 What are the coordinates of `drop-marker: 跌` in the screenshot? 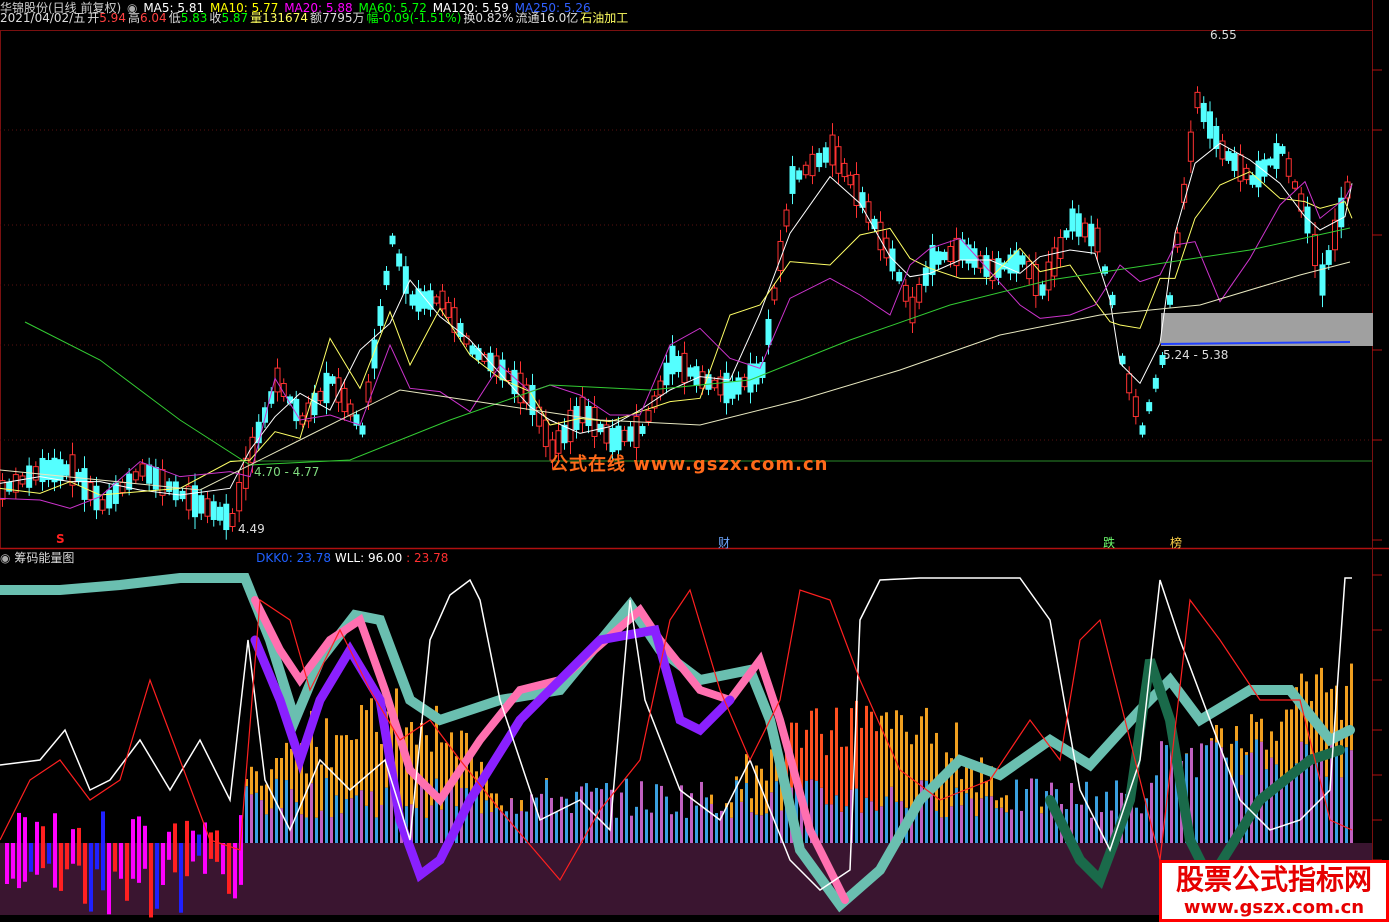 It's located at (1109, 542).